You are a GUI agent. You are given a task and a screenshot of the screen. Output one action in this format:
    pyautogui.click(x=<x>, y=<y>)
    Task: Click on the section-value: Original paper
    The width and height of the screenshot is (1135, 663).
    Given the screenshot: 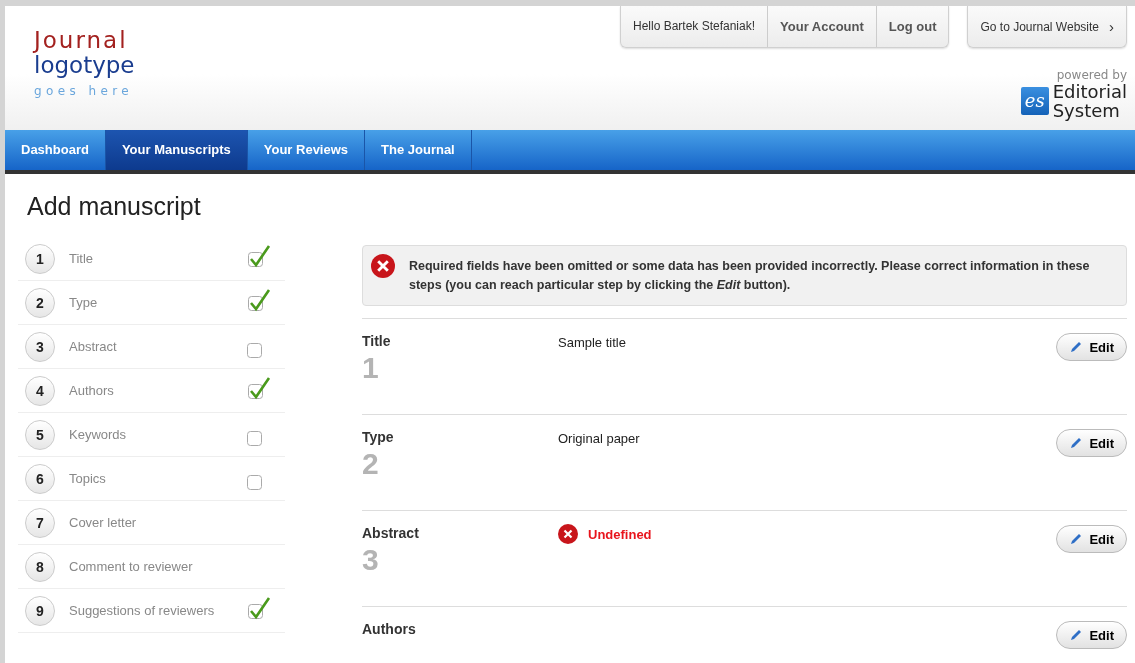 What is the action you would take?
    pyautogui.click(x=599, y=438)
    